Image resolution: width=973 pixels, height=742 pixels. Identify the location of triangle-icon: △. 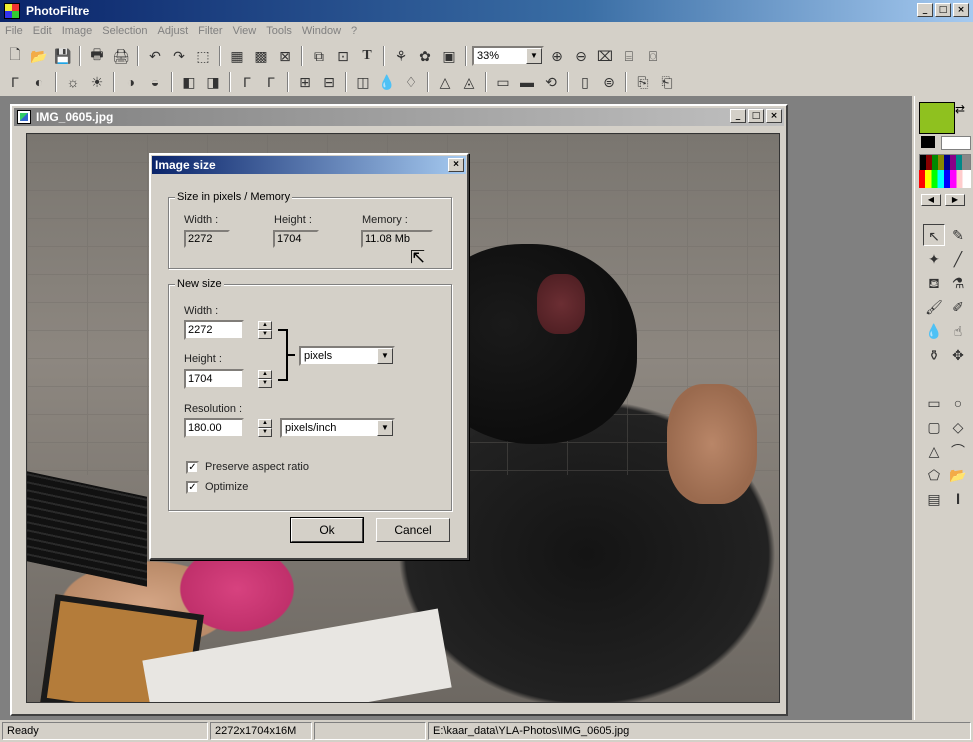
(934, 451).